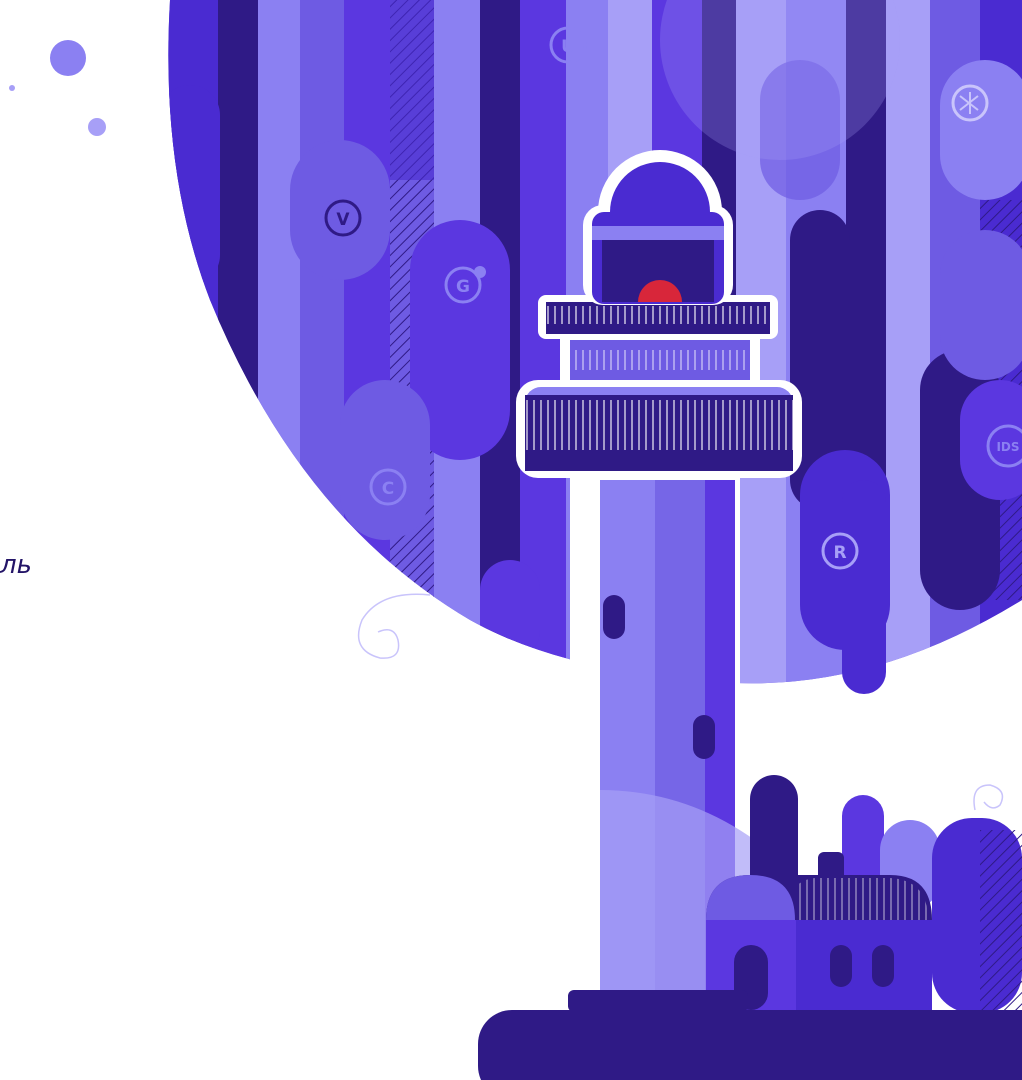  Describe the element at coordinates (988, 797) in the screenshot. I see `swirl-decoration-right` at that location.